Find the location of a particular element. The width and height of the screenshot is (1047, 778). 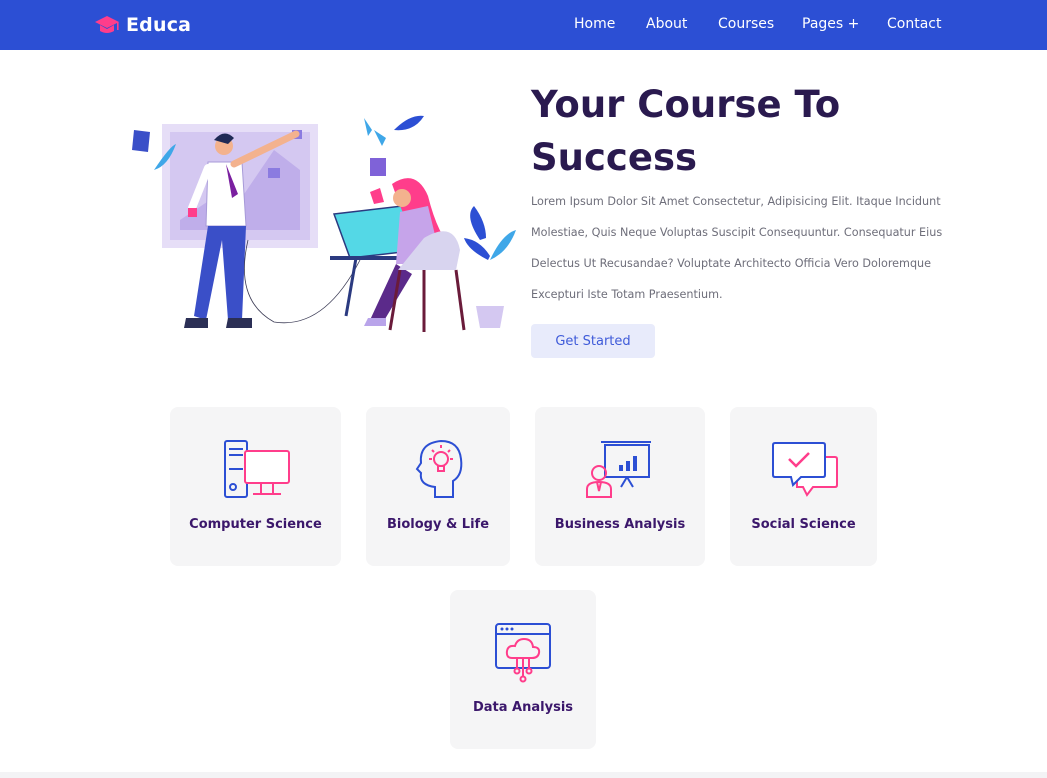

head-with-lightbulb-icon is located at coordinates (439, 468).